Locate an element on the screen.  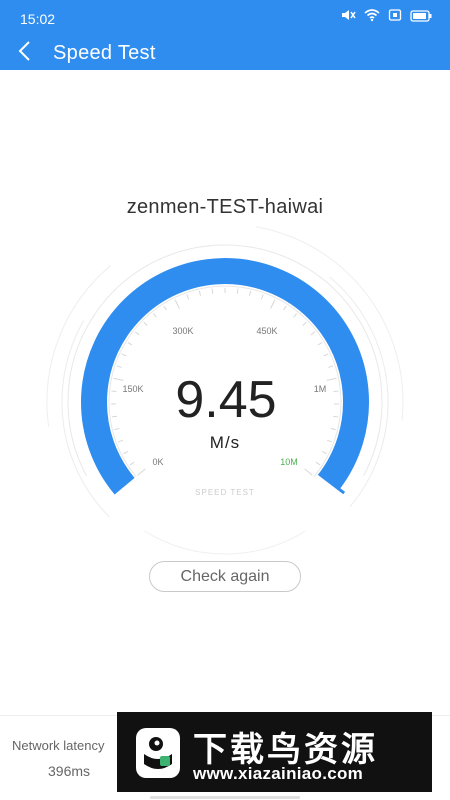
network-latency-stat: Network latency 396ms is located at coordinates (67, 758).